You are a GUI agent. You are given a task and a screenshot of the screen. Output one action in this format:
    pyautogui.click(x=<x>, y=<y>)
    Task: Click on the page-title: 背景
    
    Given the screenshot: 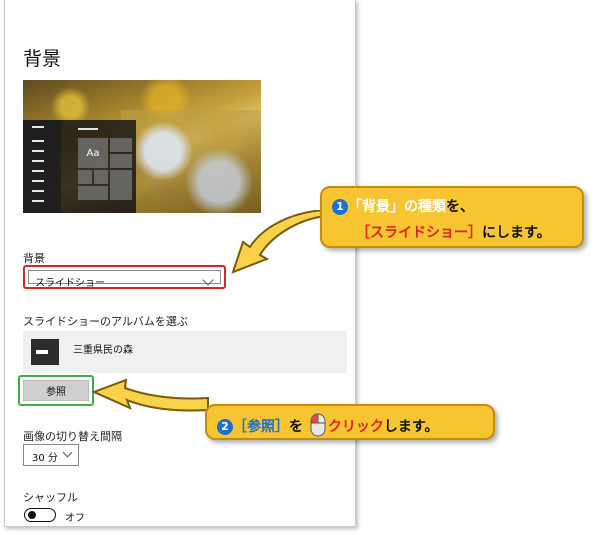 What is the action you would take?
    pyautogui.click(x=42, y=59)
    